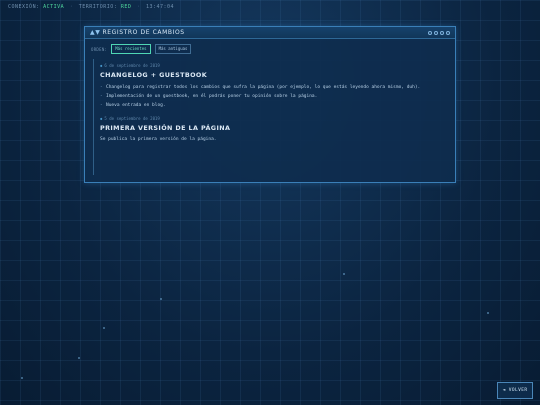 The width and height of the screenshot is (540, 405). Describe the element at coordinates (126, 7) in the screenshot. I see `territory-value: RED` at that location.